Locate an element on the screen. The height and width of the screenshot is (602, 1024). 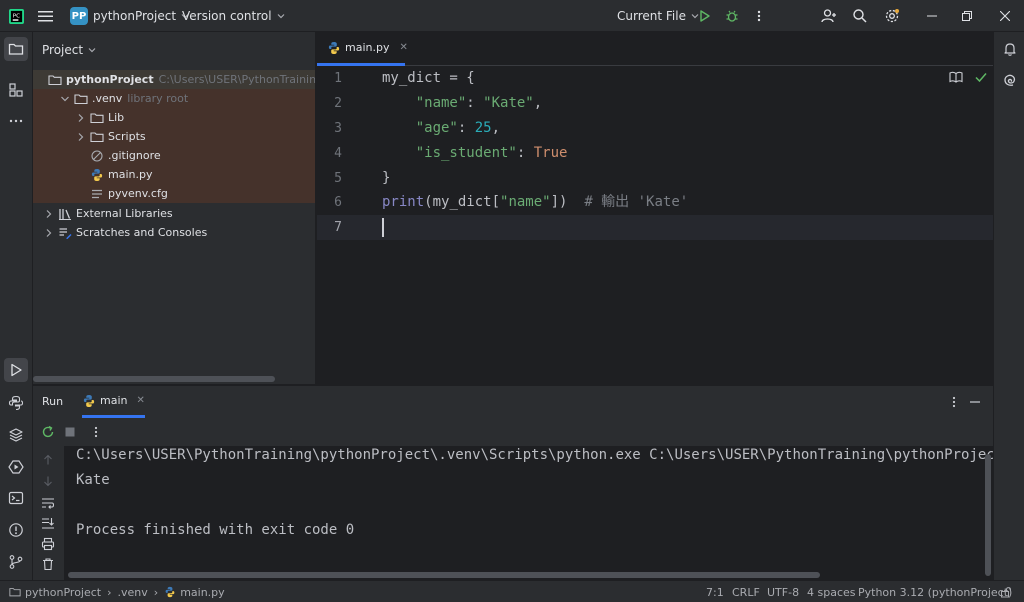
python-console-icon is located at coordinates (16, 403).